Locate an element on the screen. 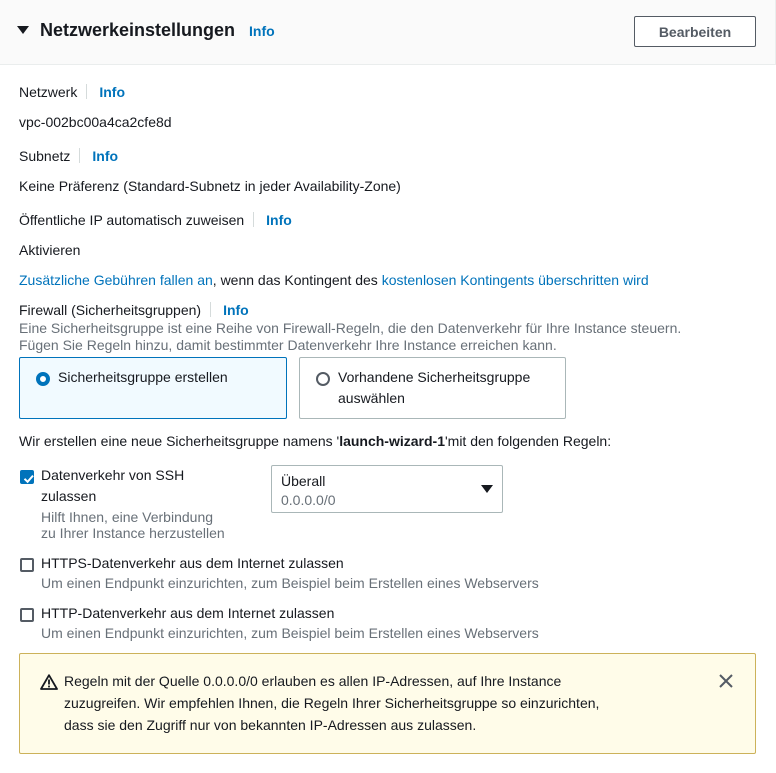  network-label-row: Netzwerk Info is located at coordinates (72, 92).